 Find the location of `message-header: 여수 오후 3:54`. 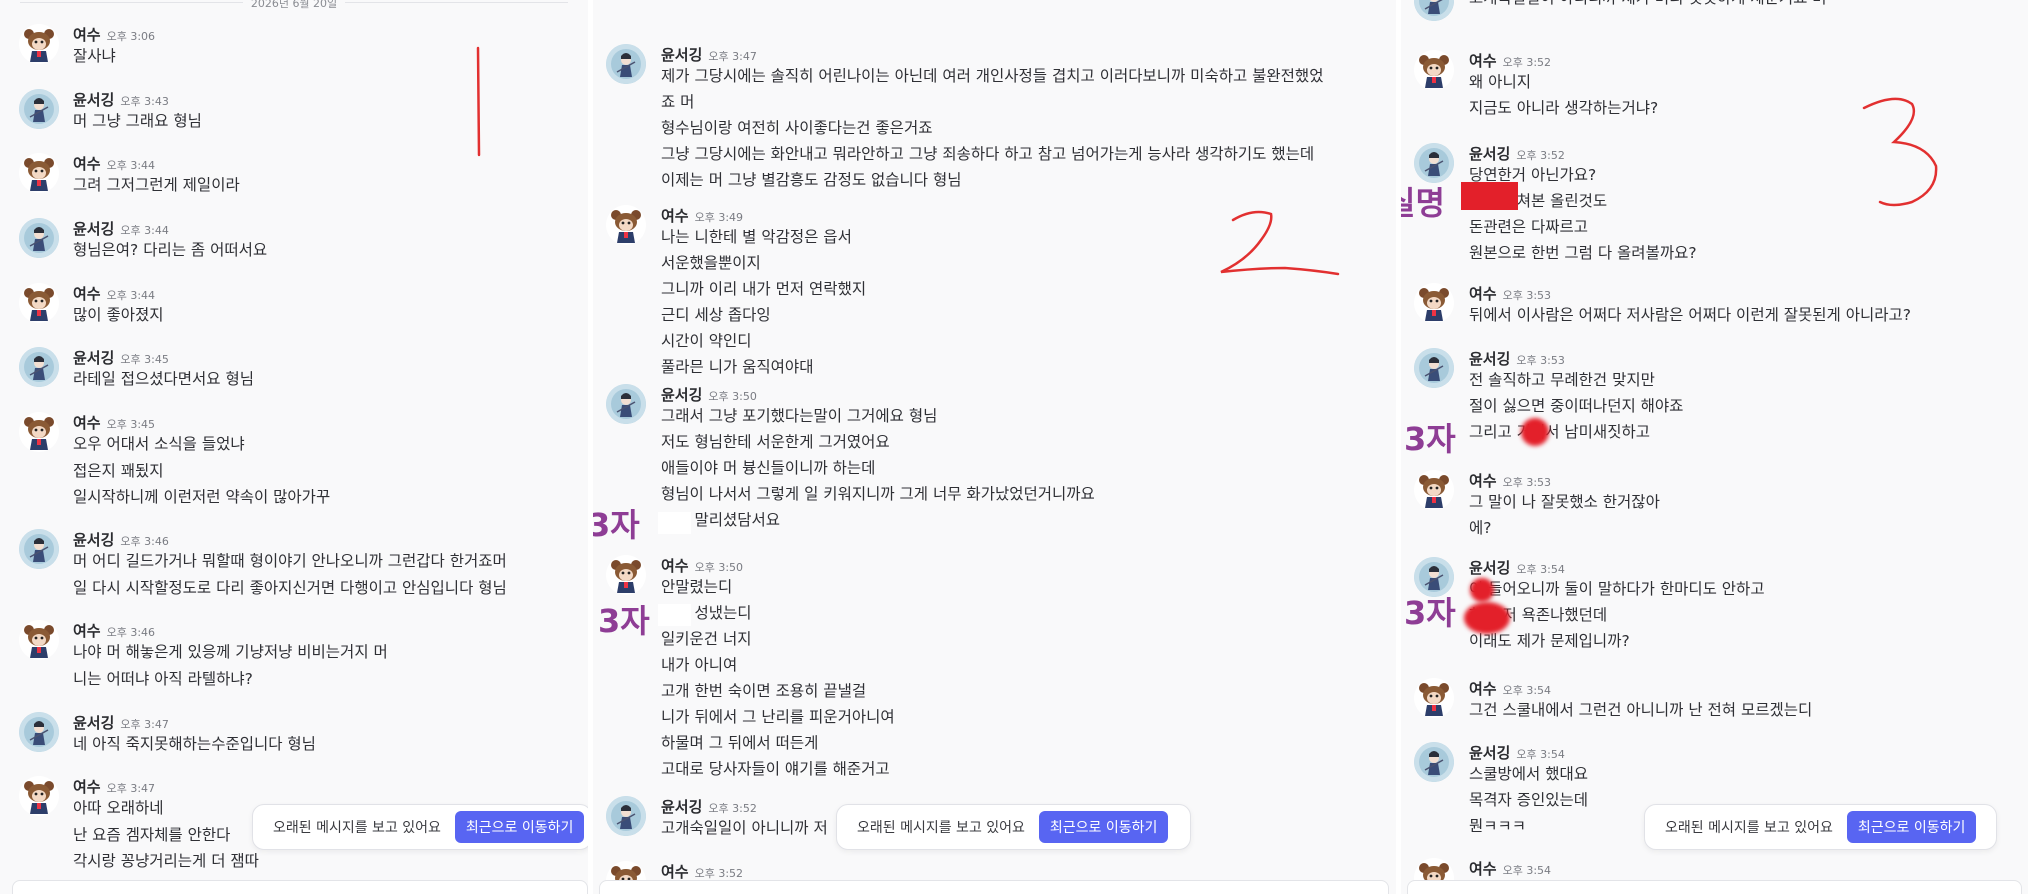

message-header: 여수 오후 3:54 is located at coordinates (1510, 868).